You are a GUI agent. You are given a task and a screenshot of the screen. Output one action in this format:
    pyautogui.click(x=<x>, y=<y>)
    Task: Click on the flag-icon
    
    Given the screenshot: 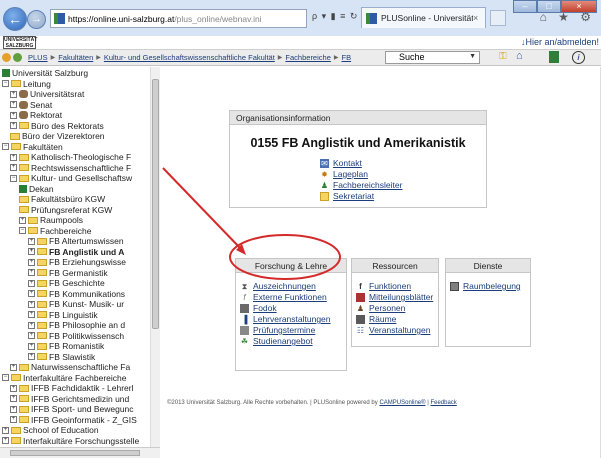 What is the action you would take?
    pyautogui.click(x=554, y=57)
    